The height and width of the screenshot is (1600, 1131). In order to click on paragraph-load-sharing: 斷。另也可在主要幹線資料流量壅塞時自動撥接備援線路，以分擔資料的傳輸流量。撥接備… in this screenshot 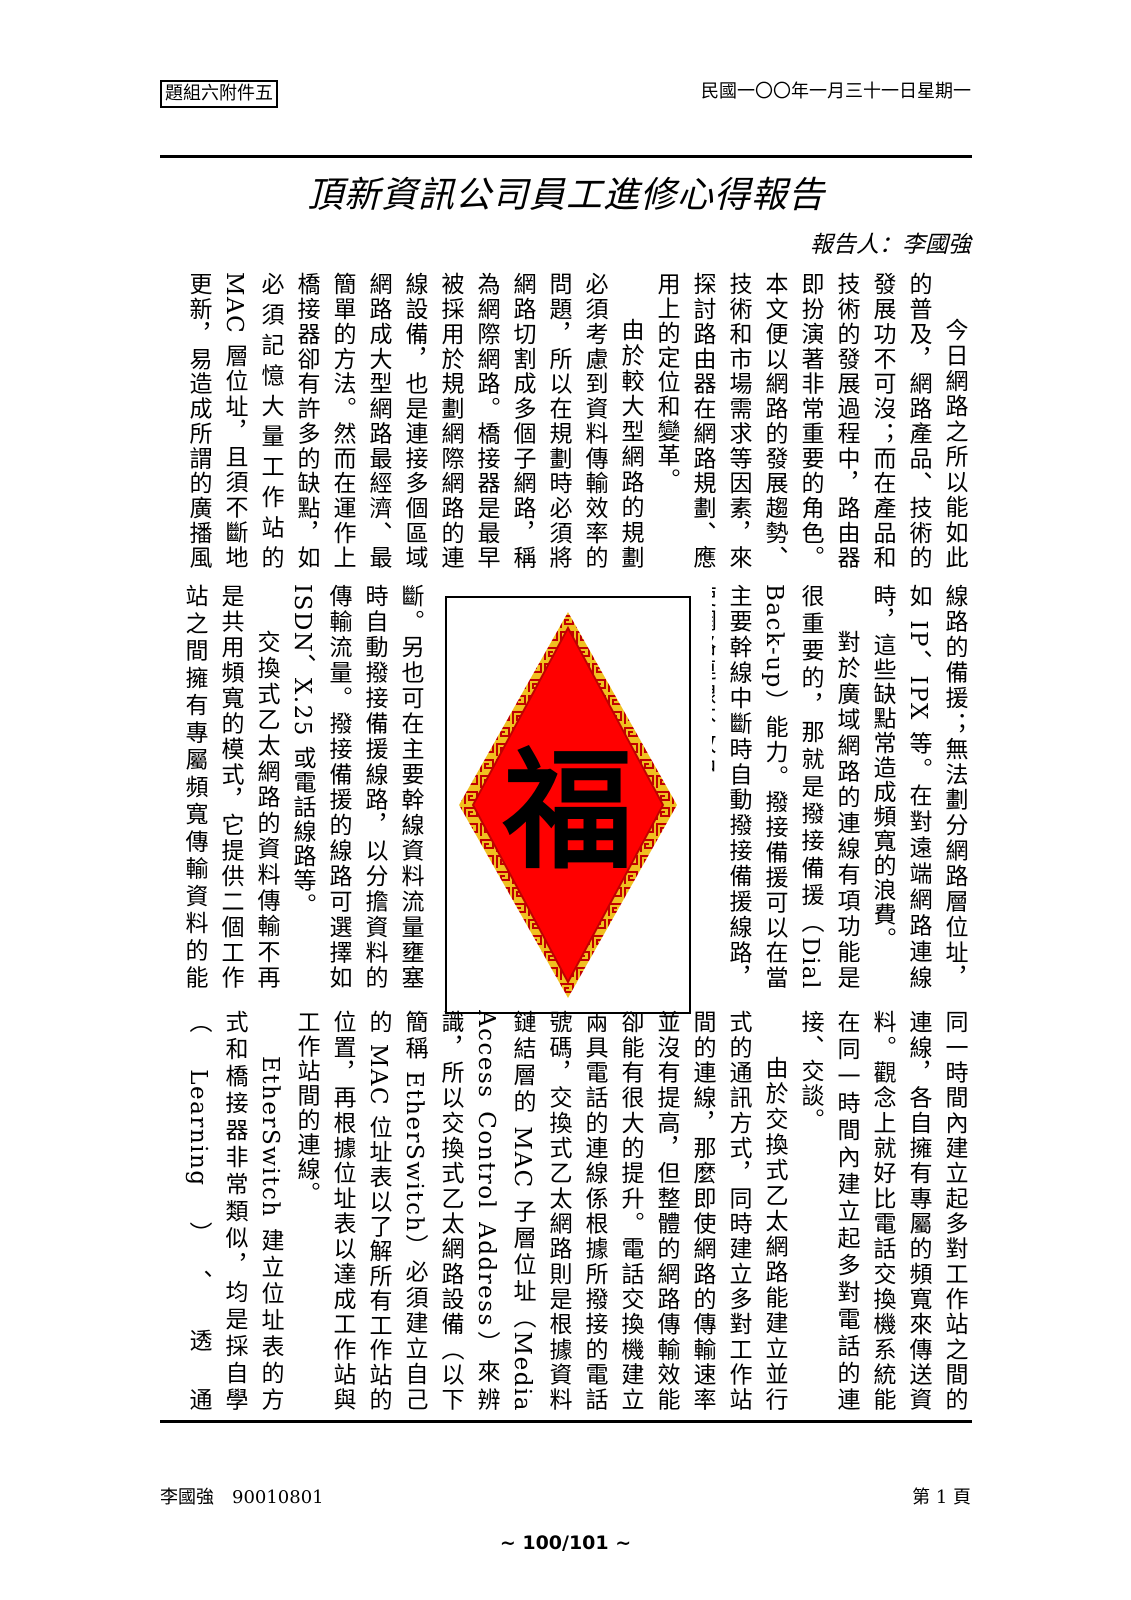, I will do `click(356, 787)`.